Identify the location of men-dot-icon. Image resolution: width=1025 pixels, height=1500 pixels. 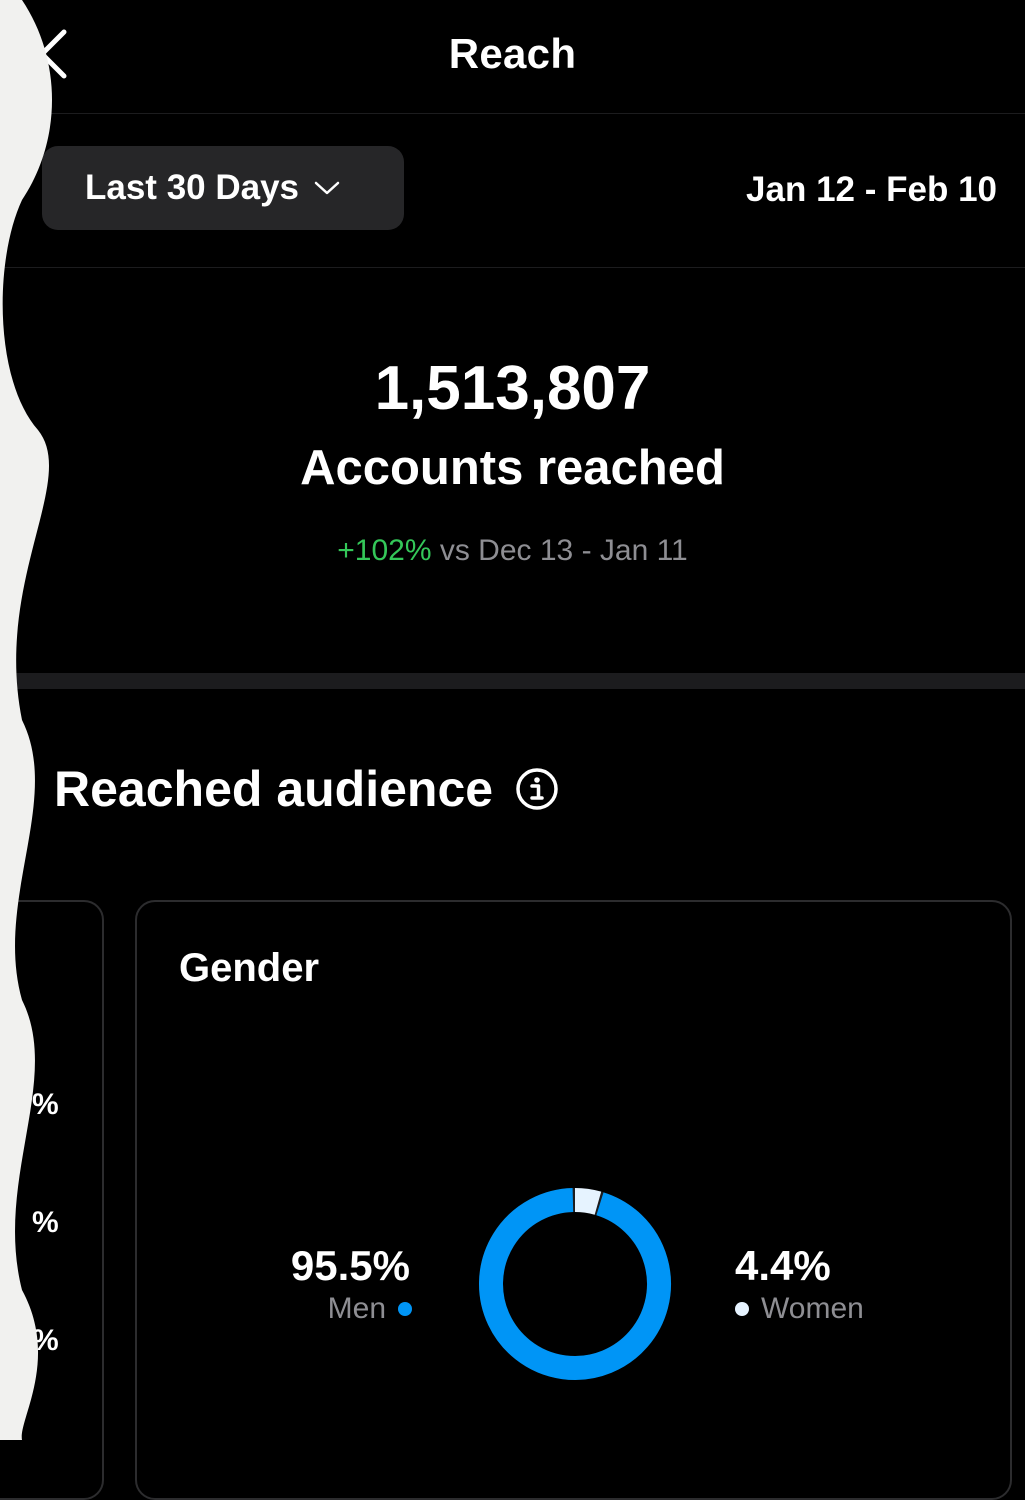
(405, 1309).